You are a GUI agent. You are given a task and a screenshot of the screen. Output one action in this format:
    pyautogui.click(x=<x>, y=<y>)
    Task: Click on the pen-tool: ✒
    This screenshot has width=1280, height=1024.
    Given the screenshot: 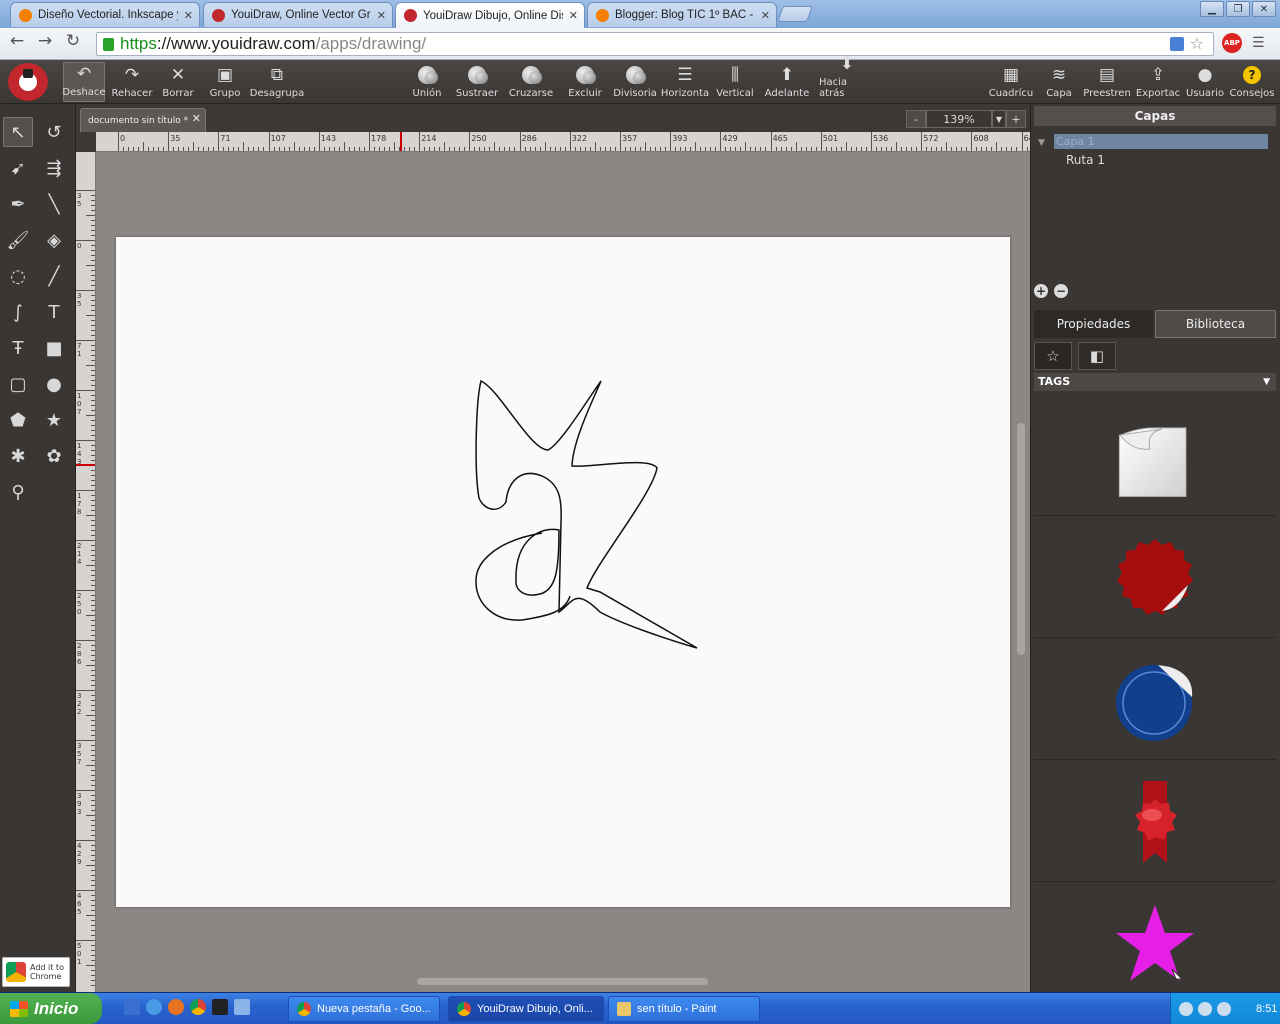 What is the action you would take?
    pyautogui.click(x=18, y=204)
    